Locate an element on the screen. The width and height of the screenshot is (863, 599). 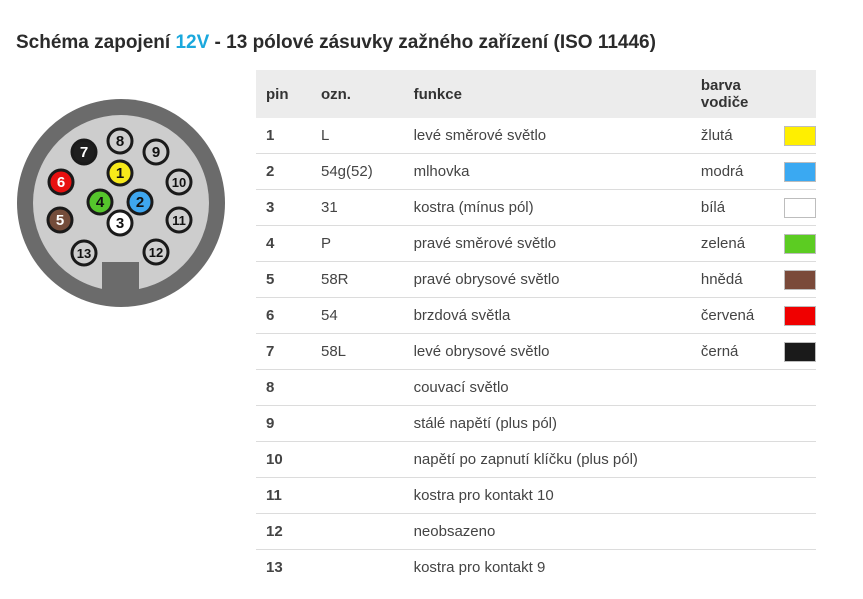
cell-barva: zelená is located at coordinates (732, 243).